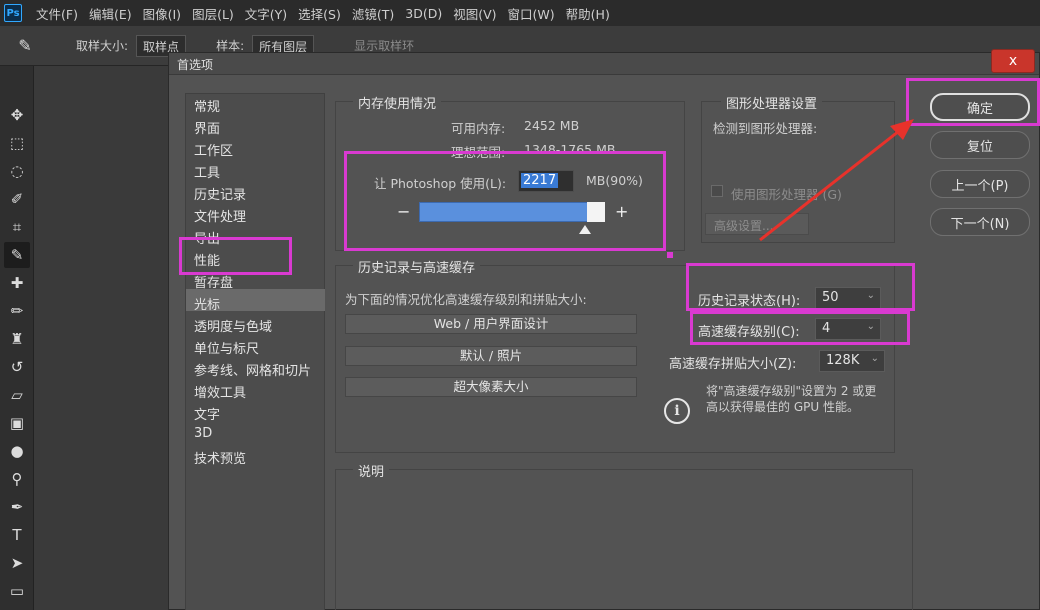 The width and height of the screenshot is (1040, 610). Describe the element at coordinates (593, 13) in the screenshot. I see `menu-help: 帮助(H)` at that location.